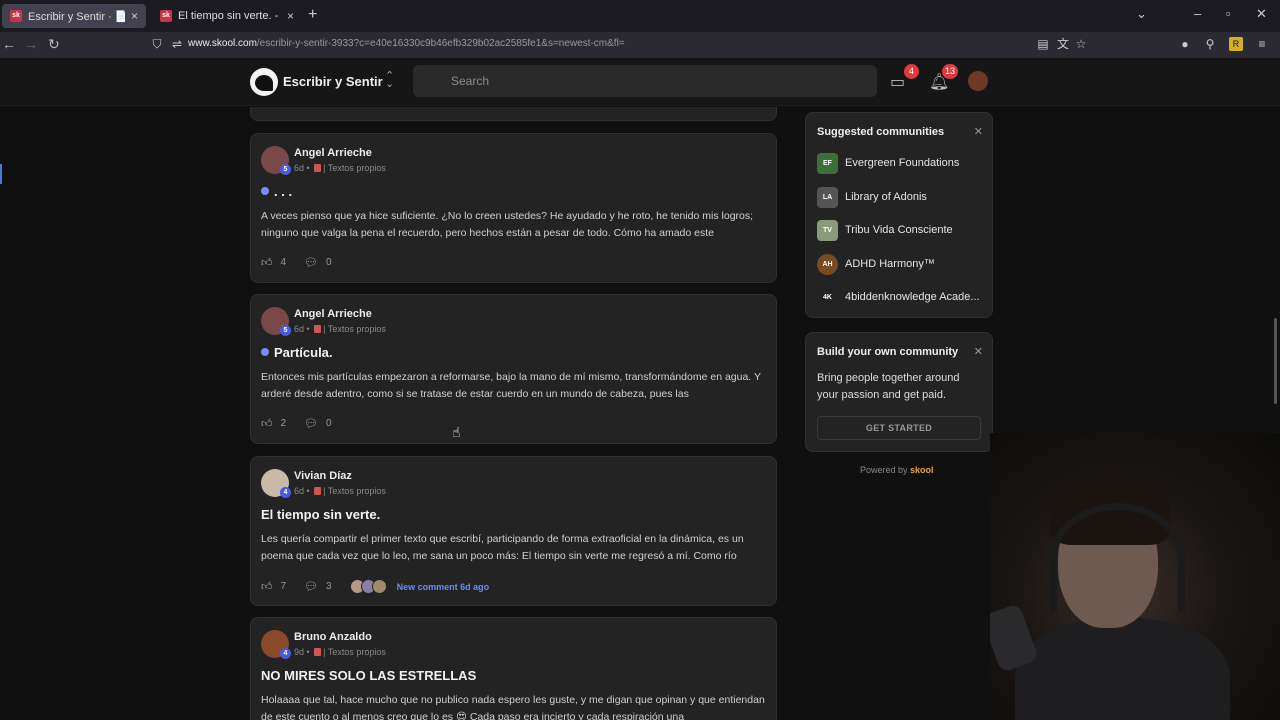  Describe the element at coordinates (379, 586) in the screenshot. I see `commenter-avatar` at that location.